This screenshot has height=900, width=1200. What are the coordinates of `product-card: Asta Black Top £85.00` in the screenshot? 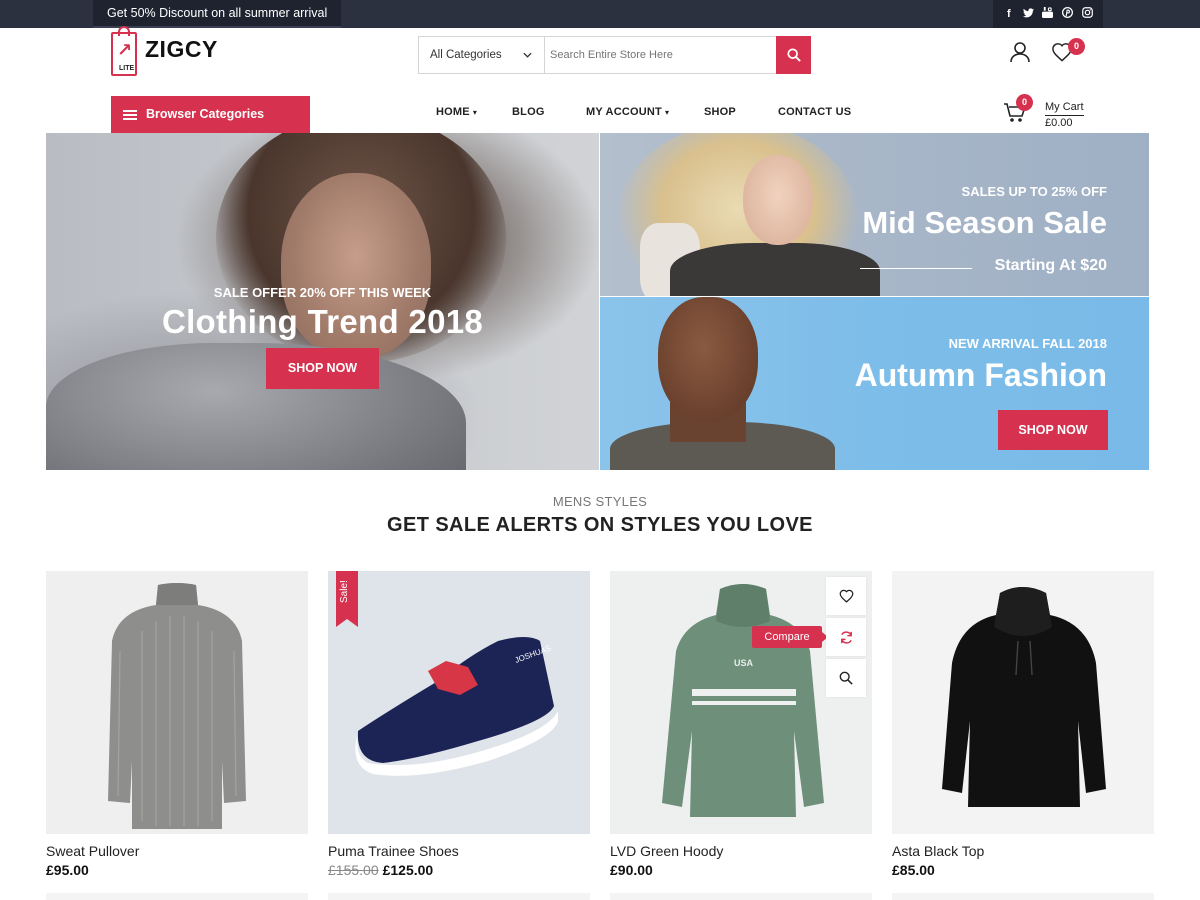 It's located at (1023, 724).